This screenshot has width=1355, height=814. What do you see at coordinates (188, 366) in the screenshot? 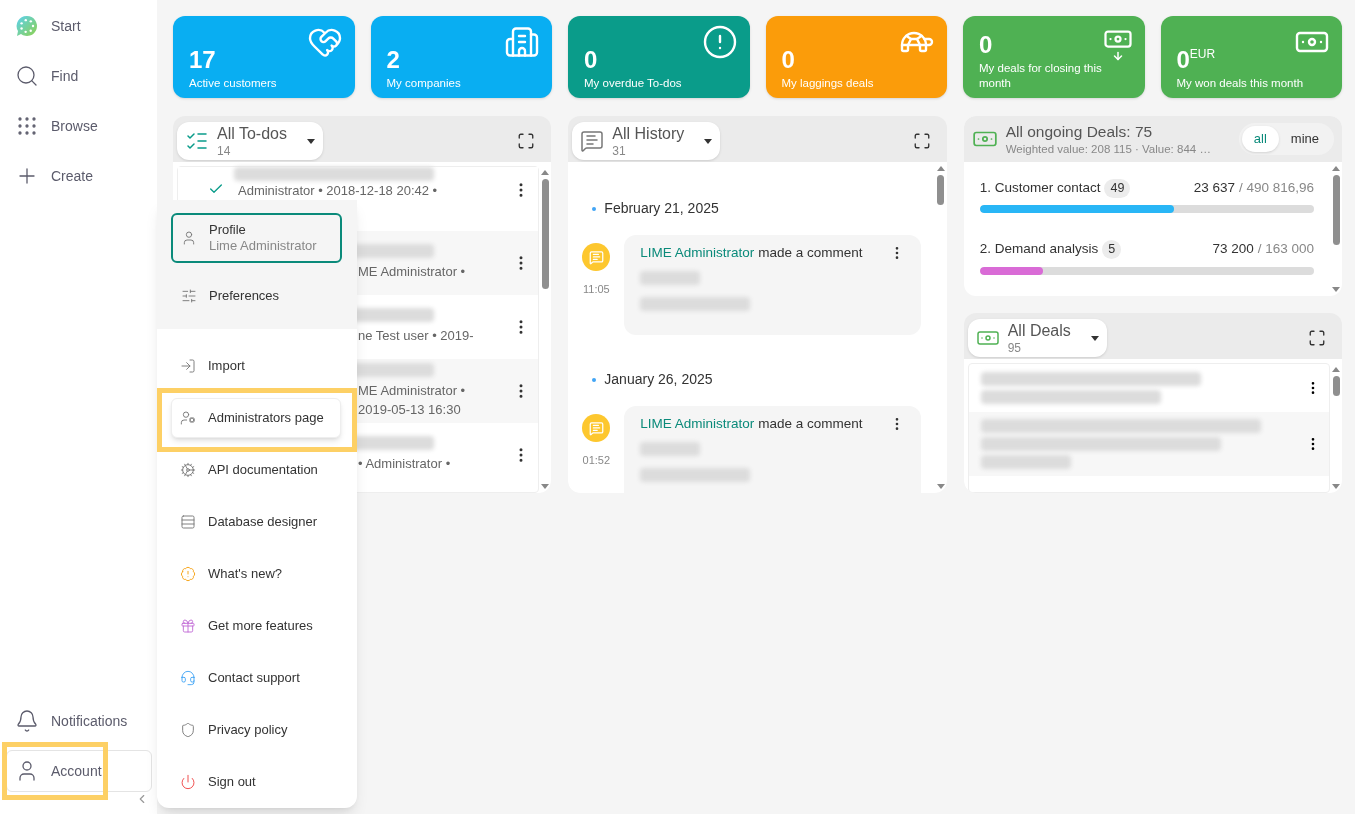
I see `import-icon` at bounding box center [188, 366].